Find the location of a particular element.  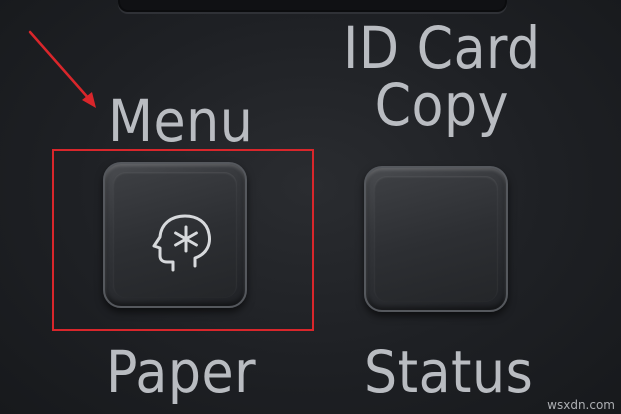

red-arrow-icon is located at coordinates (62, 69).